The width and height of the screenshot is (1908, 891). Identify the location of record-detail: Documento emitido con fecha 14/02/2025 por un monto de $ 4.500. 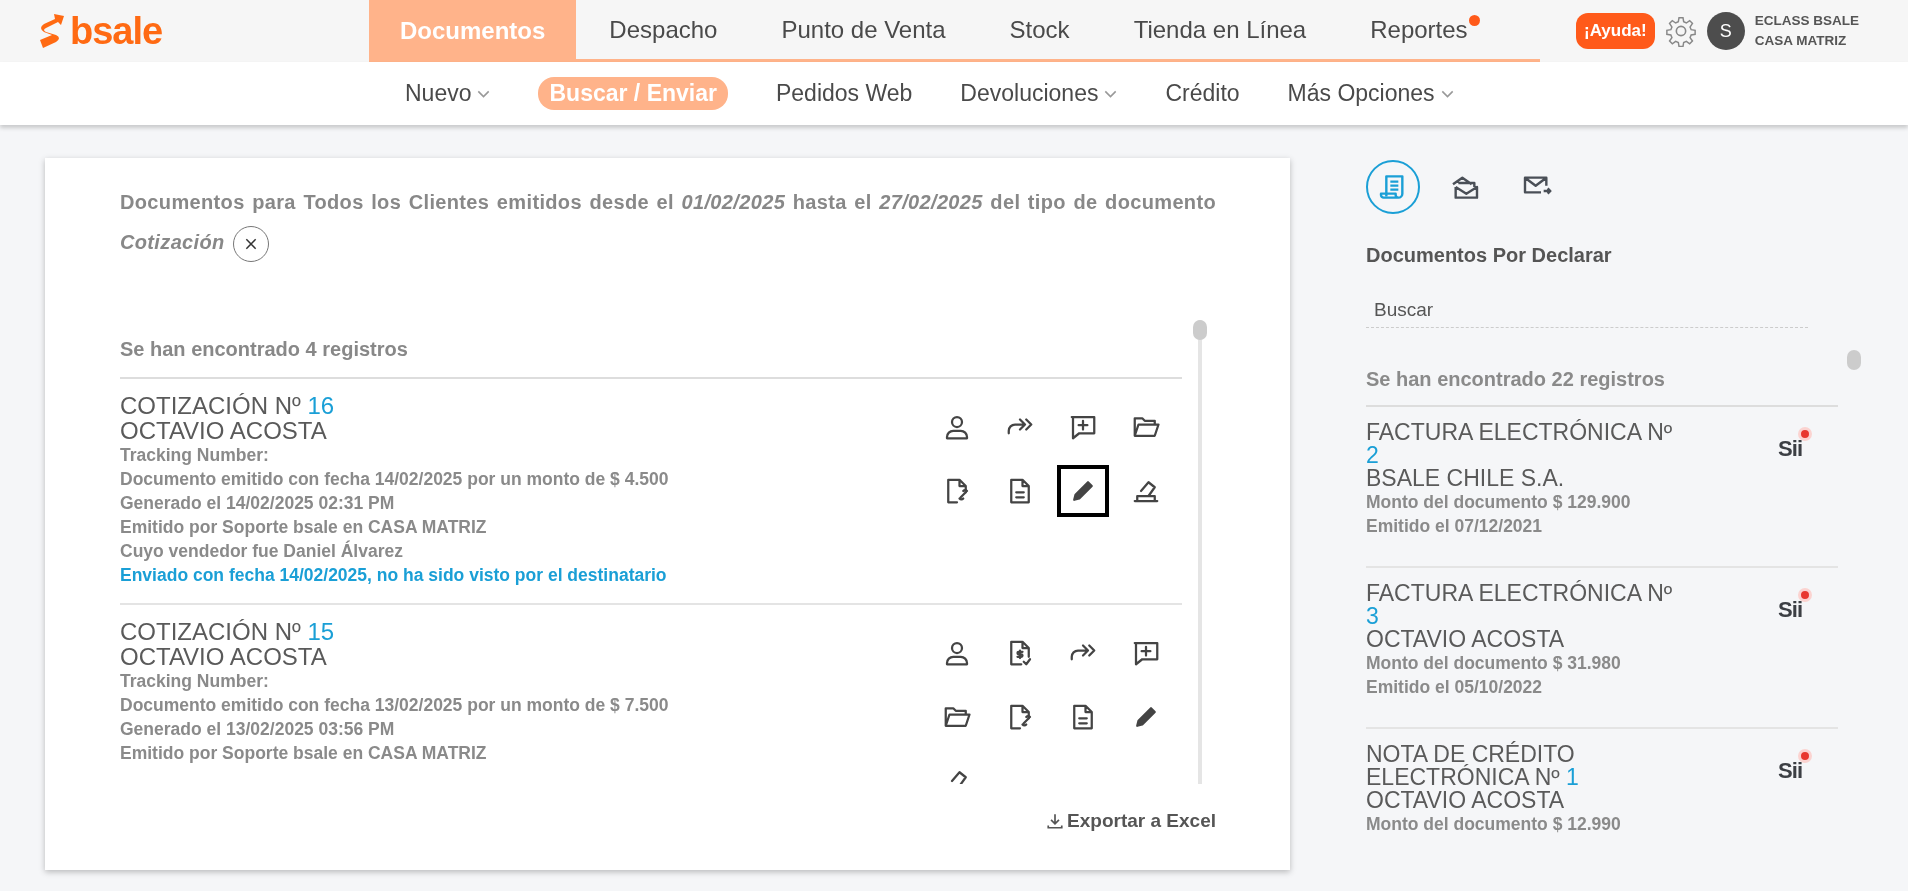
(394, 479).